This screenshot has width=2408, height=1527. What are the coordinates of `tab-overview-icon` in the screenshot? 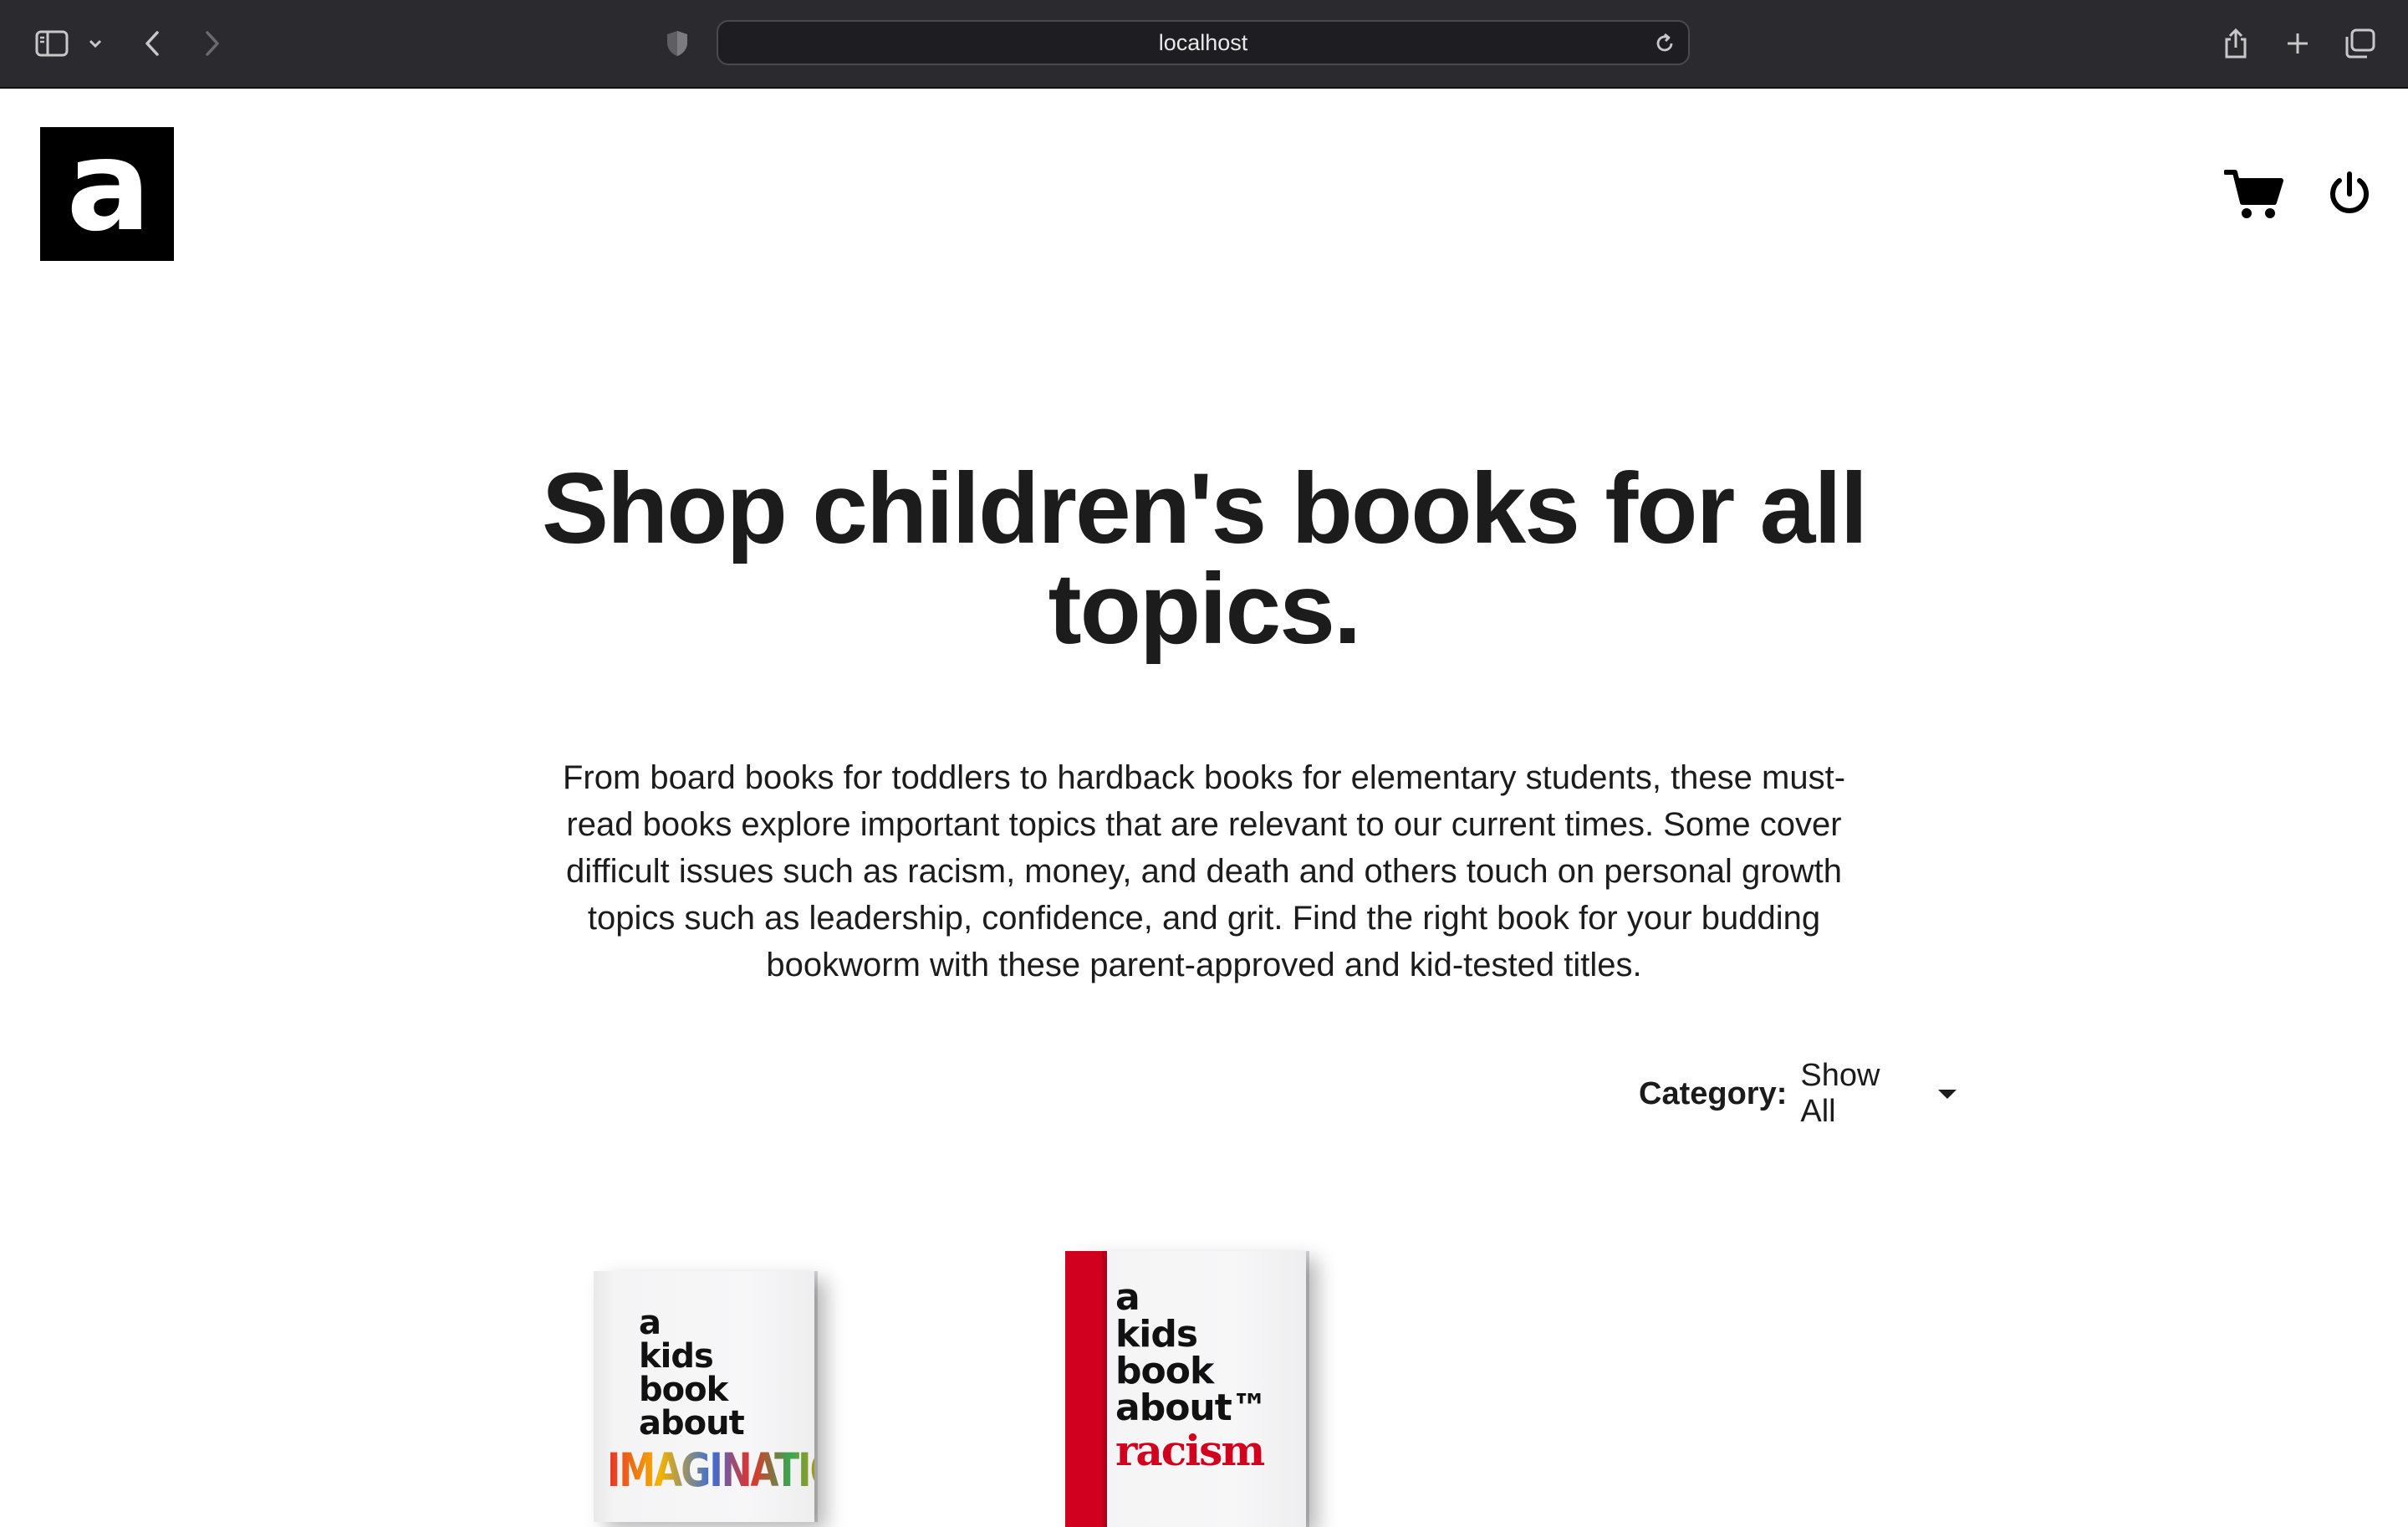 It's located at (2359, 44).